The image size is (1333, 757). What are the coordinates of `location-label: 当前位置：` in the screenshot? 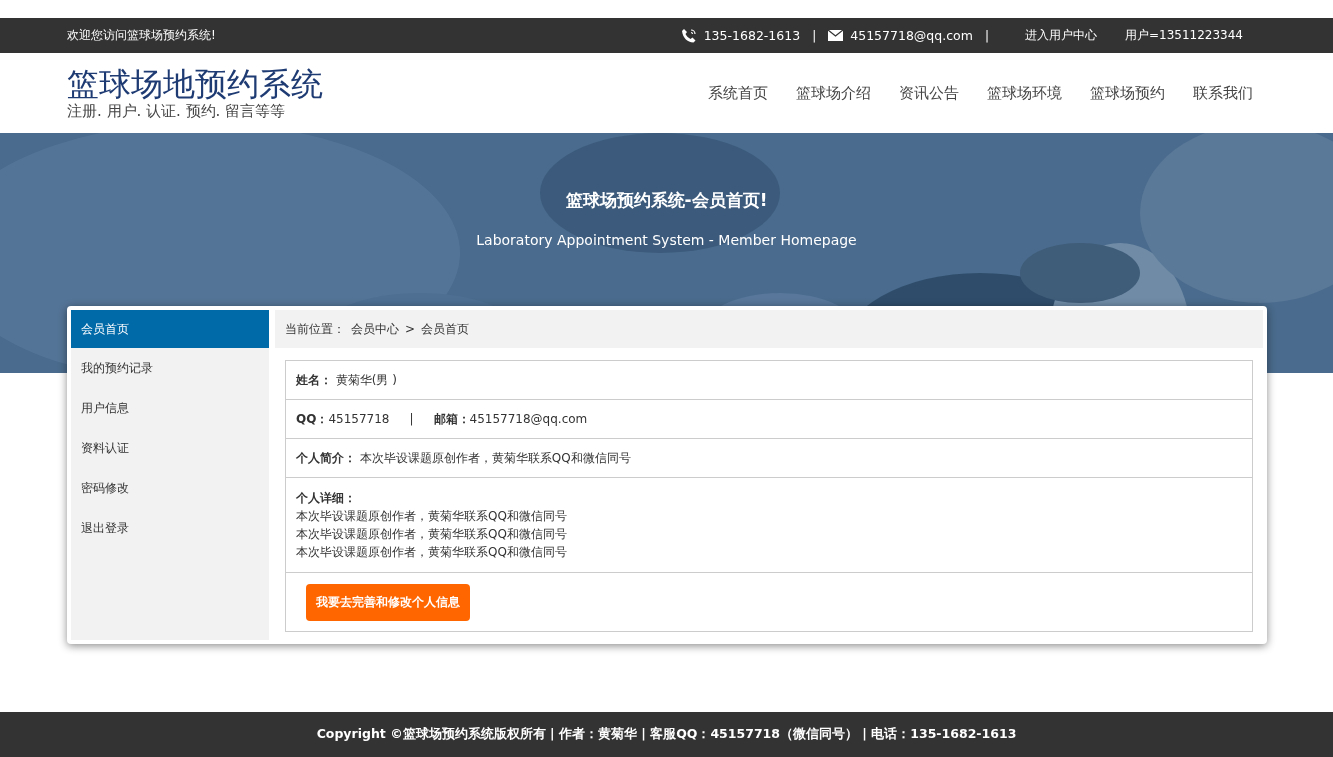 It's located at (315, 329).